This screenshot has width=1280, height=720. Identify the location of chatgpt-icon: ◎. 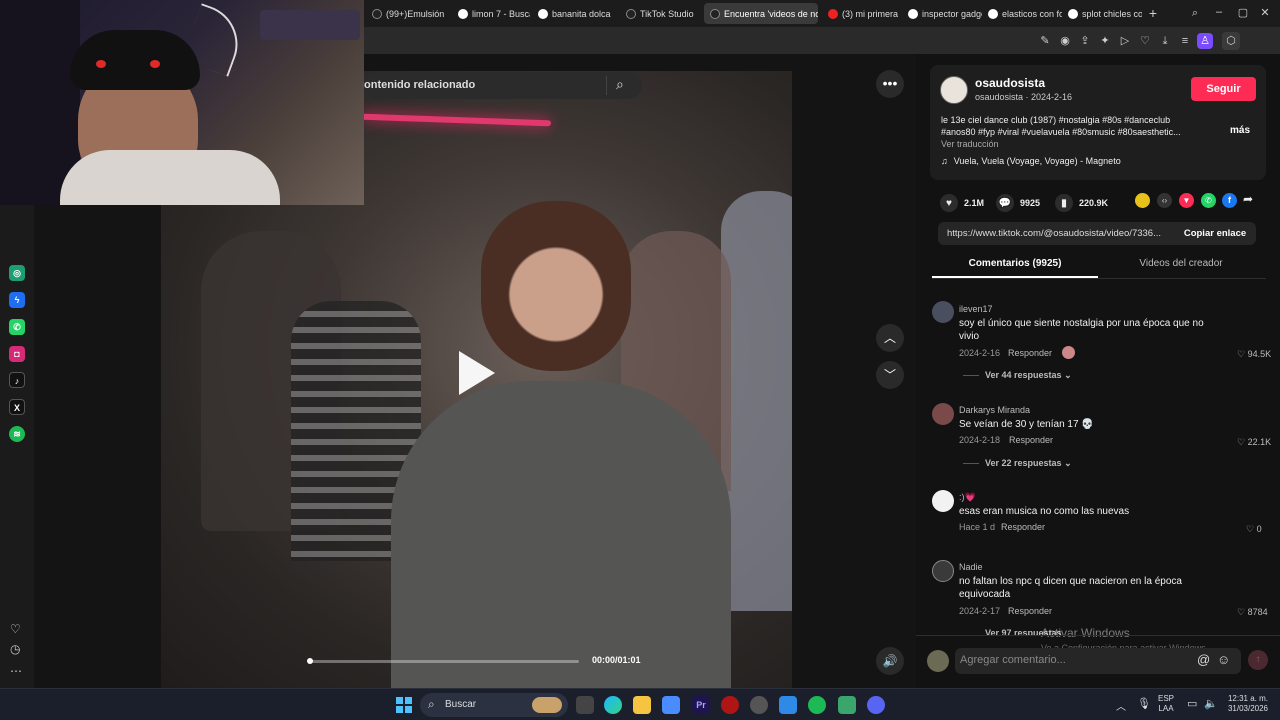
(17, 273).